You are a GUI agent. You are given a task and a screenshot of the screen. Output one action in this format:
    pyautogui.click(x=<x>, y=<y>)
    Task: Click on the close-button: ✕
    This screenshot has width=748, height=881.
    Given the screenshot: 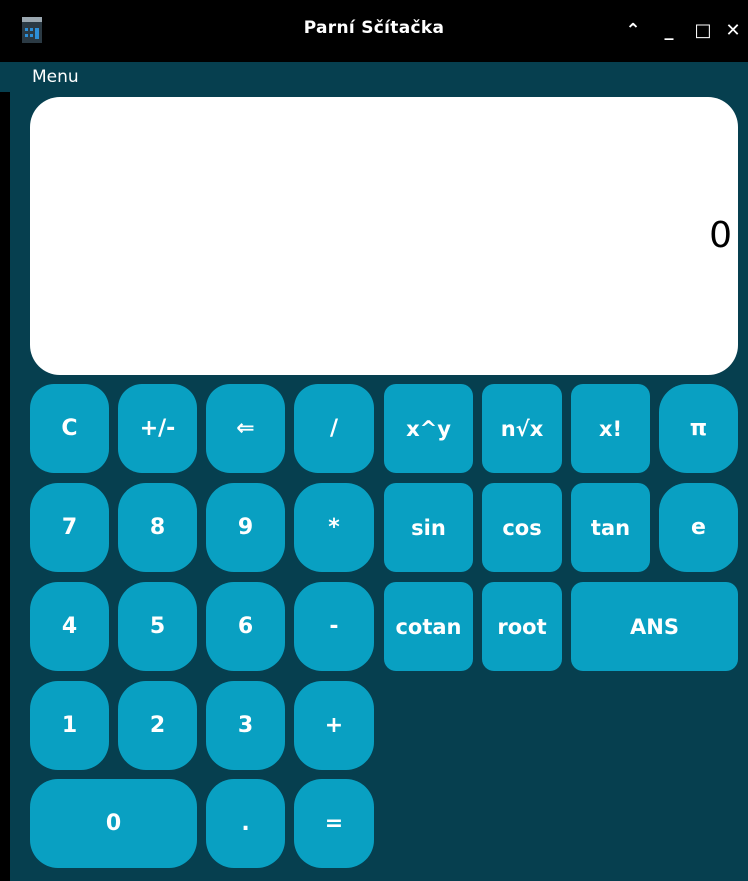 What is the action you would take?
    pyautogui.click(x=733, y=31)
    